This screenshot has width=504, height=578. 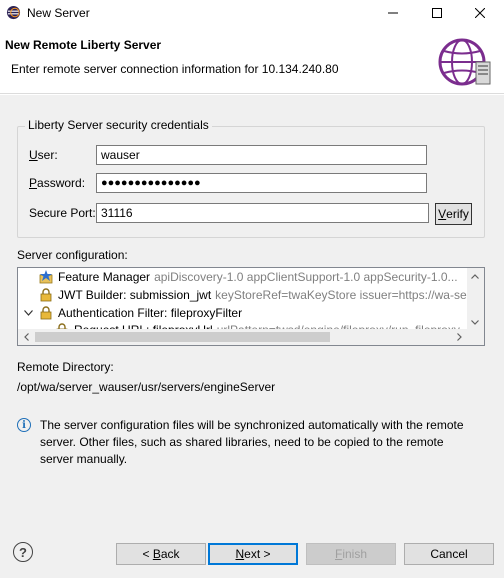 What do you see at coordinates (57, 183) in the screenshot?
I see `password-label: Password:` at bounding box center [57, 183].